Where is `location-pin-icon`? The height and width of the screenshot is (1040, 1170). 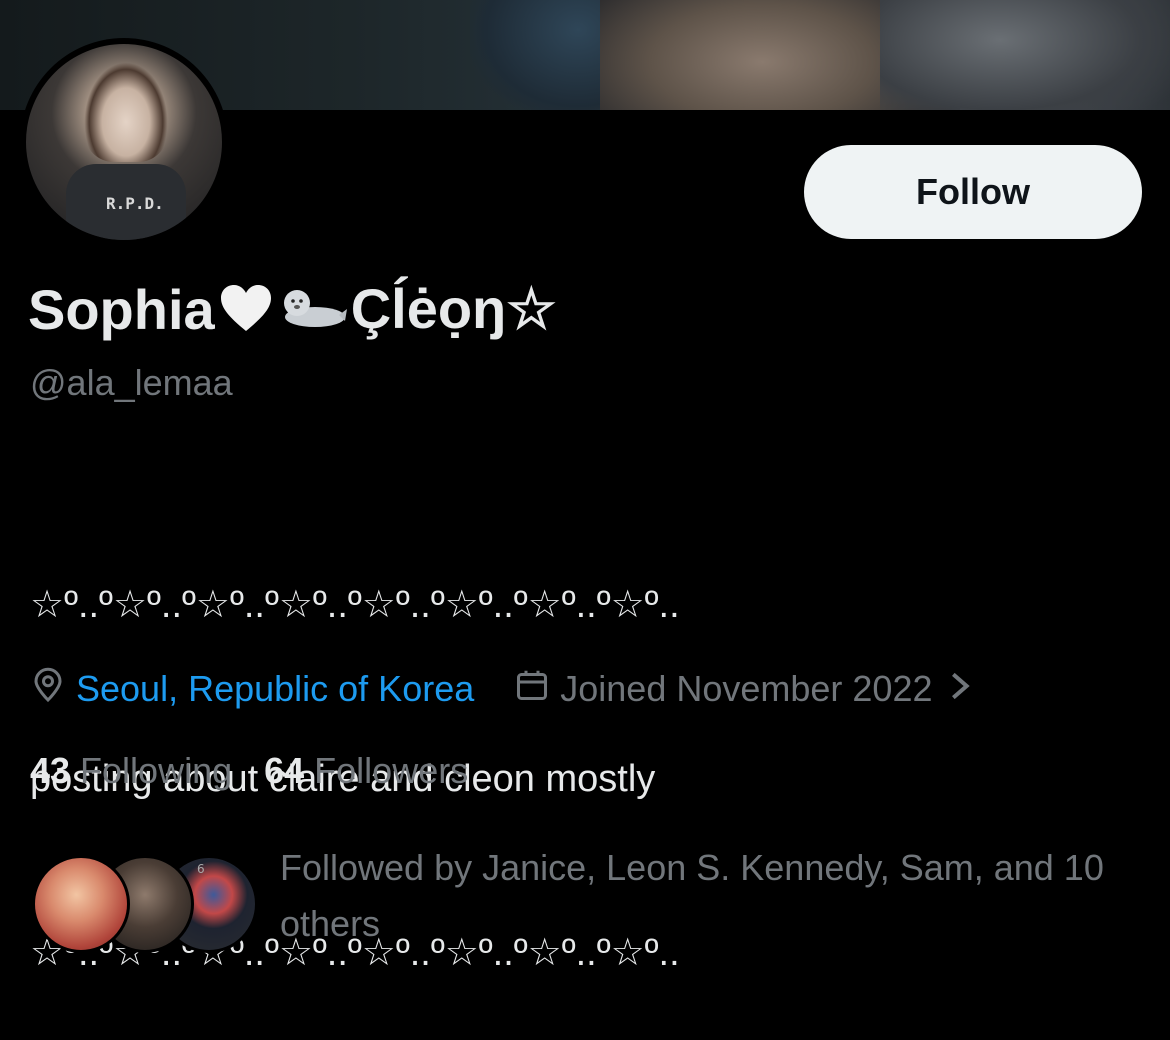 location-pin-icon is located at coordinates (48, 689).